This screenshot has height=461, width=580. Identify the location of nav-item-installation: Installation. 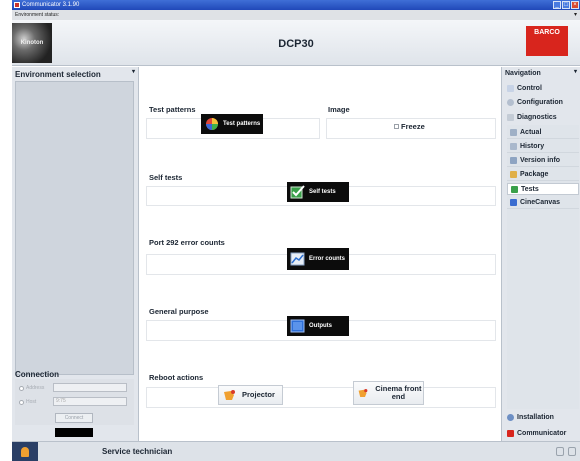
(541, 417).